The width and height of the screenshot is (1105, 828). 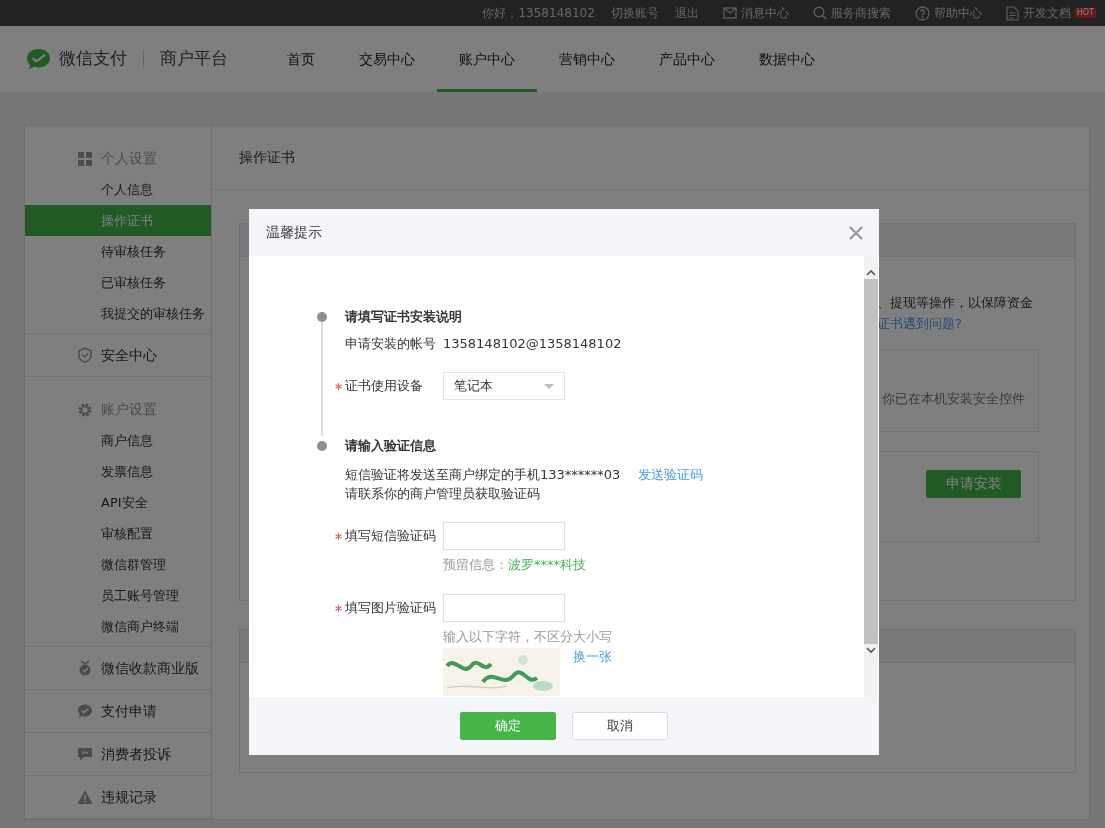 What do you see at coordinates (85, 355) in the screenshot?
I see `shield-check-icon` at bounding box center [85, 355].